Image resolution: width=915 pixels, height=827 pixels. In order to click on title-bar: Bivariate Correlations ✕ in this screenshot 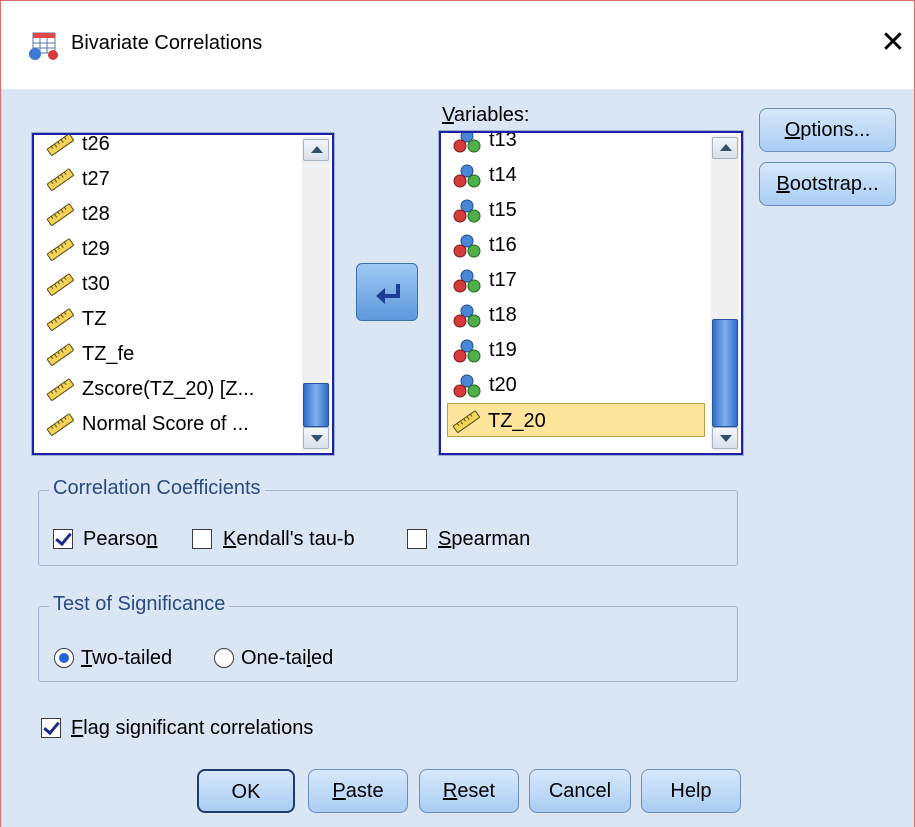, I will do `click(457, 45)`.